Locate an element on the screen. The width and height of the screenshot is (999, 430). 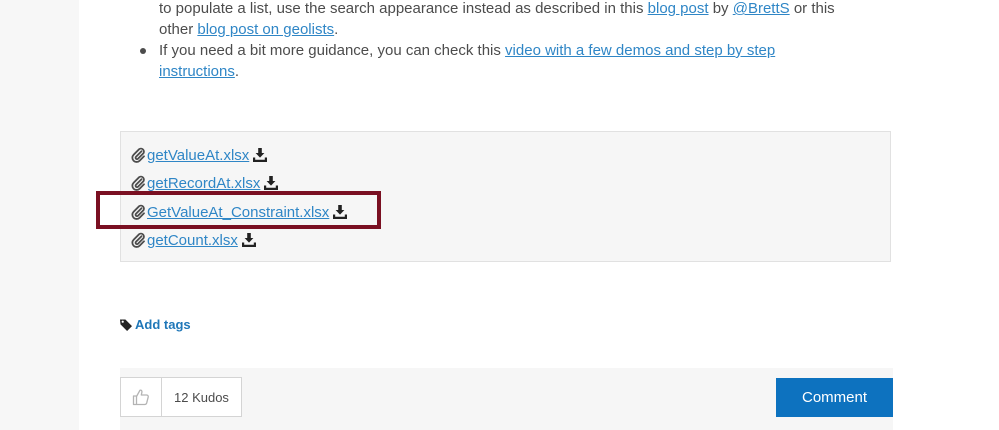
thumbs-up-icon is located at coordinates (140, 397).